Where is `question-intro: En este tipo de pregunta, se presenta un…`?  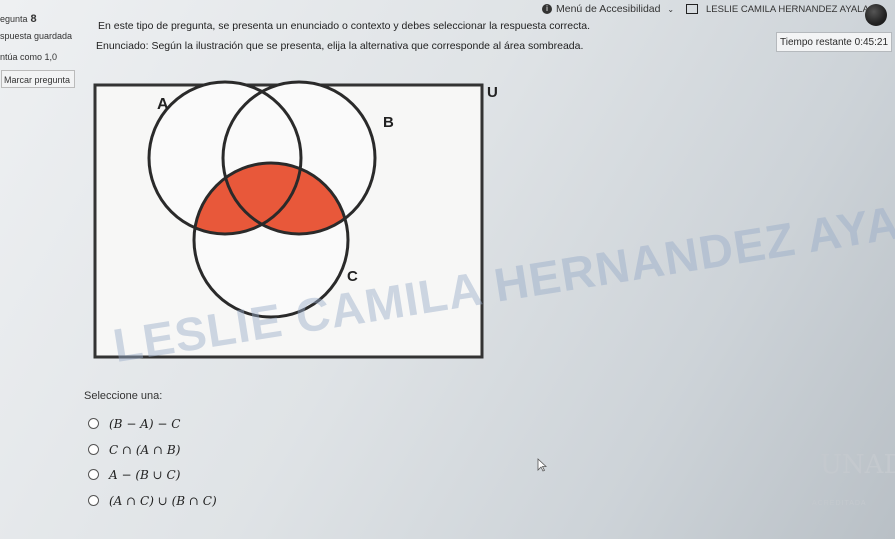 question-intro: En este tipo de pregunta, se presenta un… is located at coordinates (344, 26).